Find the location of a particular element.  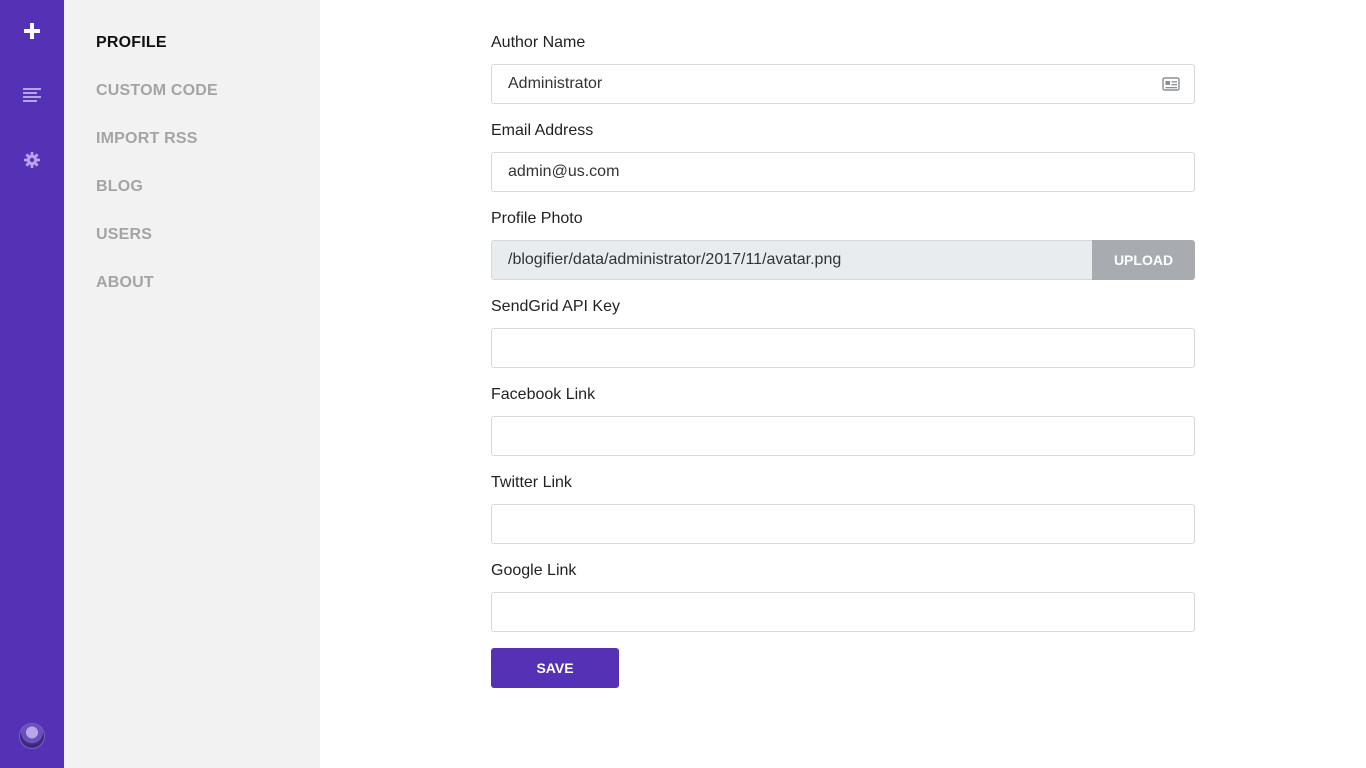

save-button: SAVE is located at coordinates (555, 668).